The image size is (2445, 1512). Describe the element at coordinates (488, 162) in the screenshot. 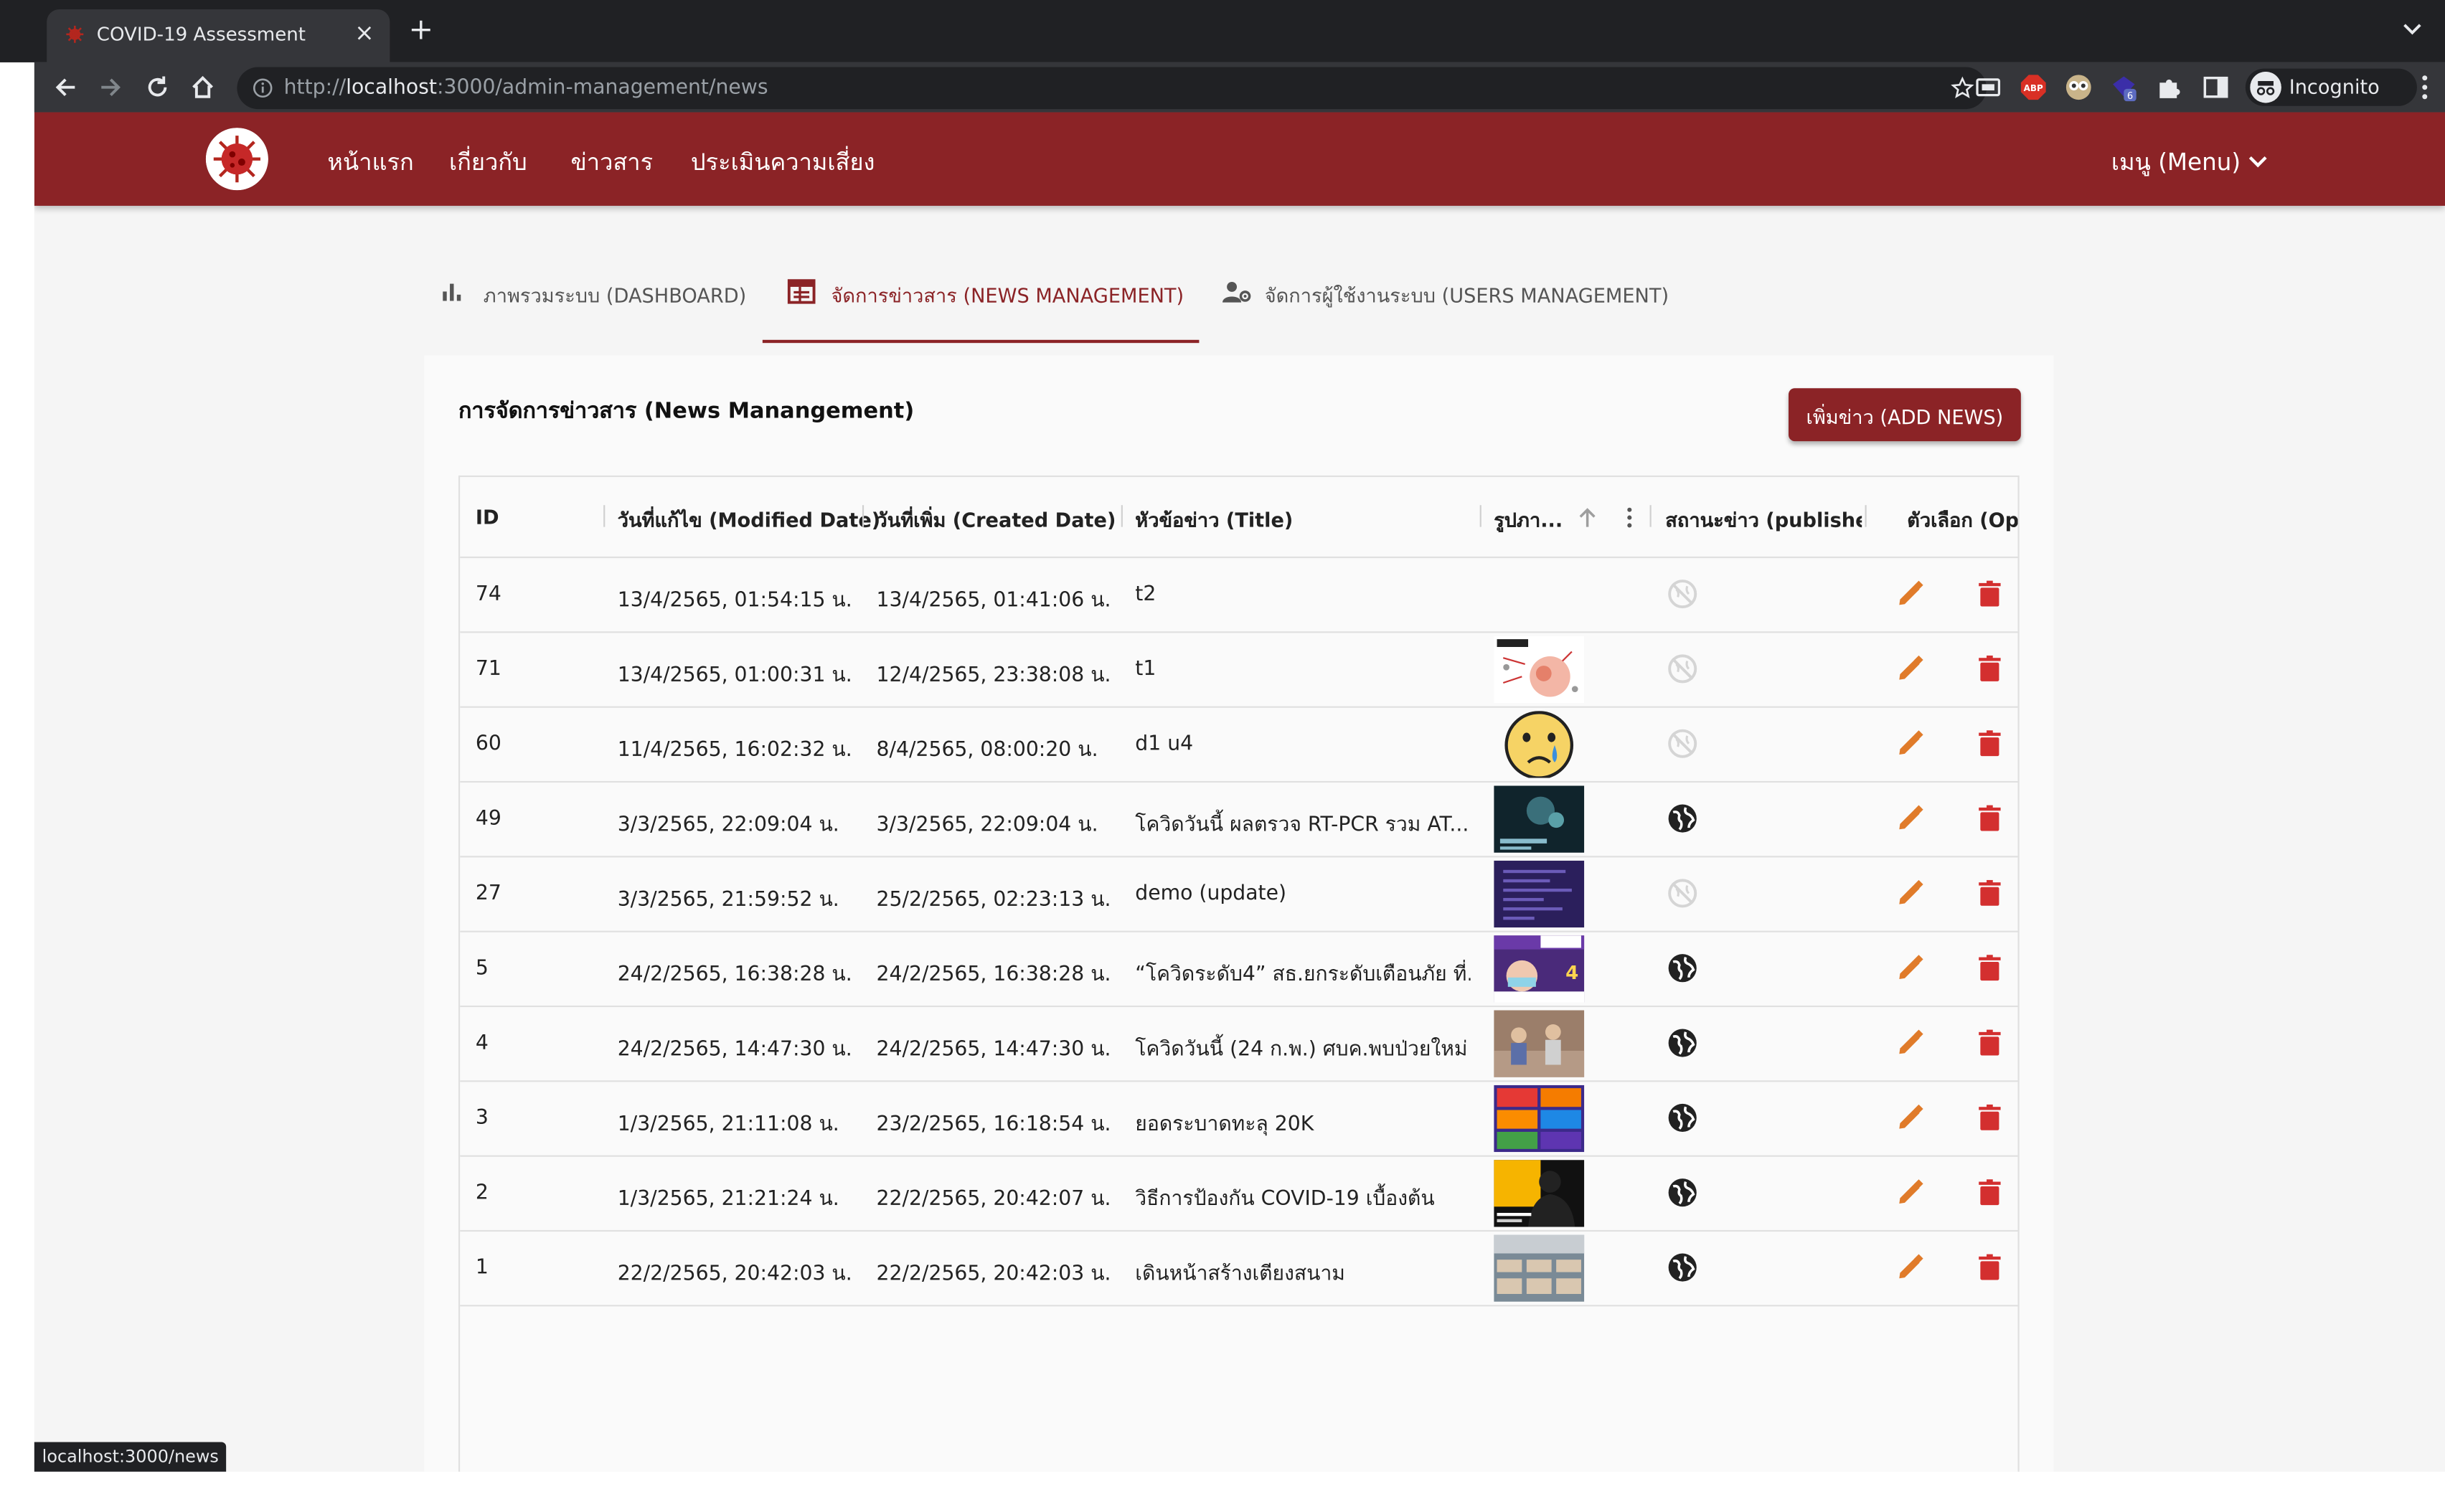

I see `nav-about: เกี่ยวกับ` at that location.